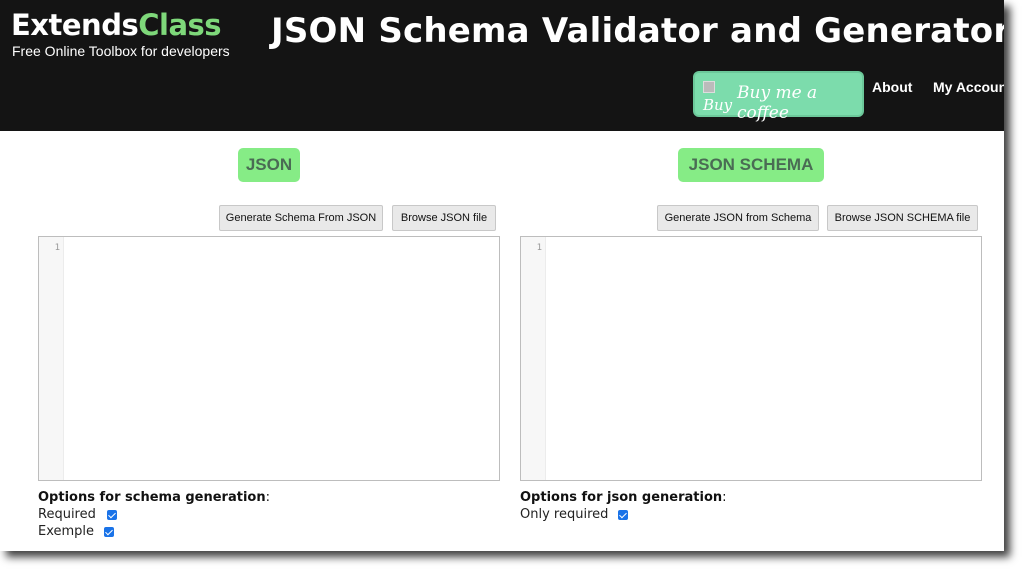  I want to click on broken-image-icon: Buy, so click(717, 97).